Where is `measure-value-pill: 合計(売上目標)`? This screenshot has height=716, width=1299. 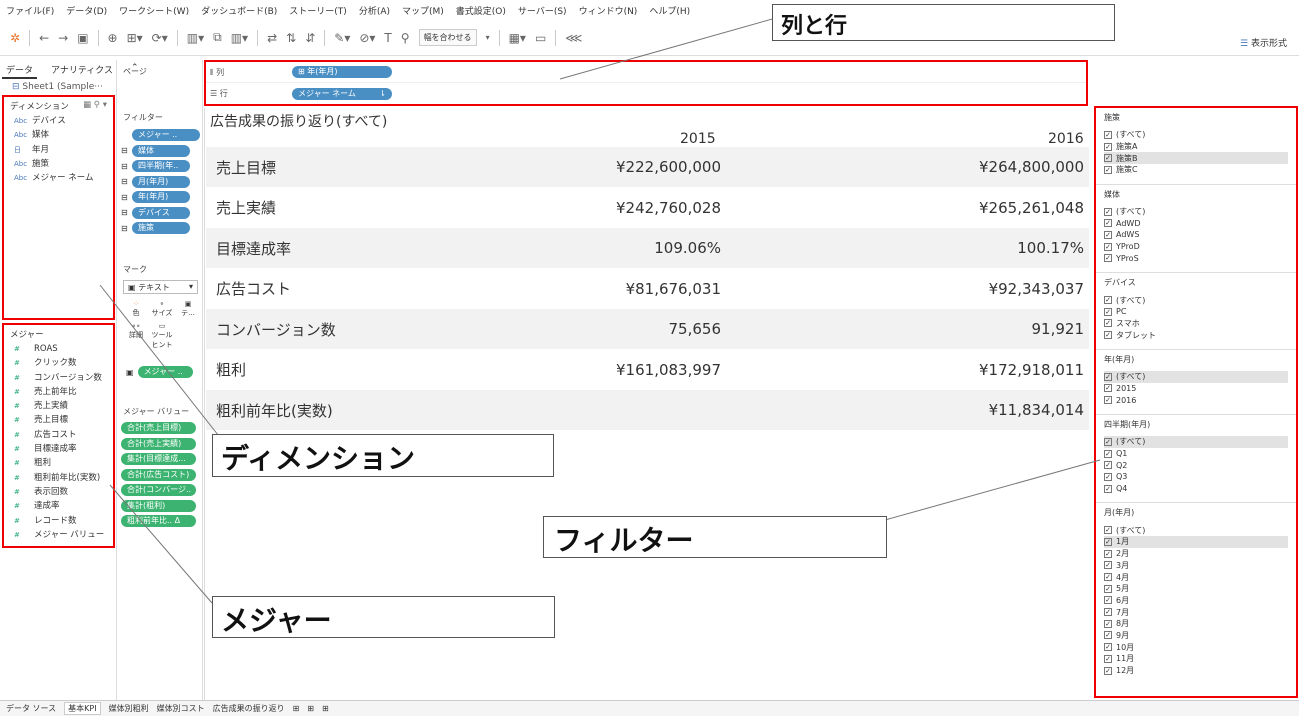 measure-value-pill: 合計(売上目標) is located at coordinates (158, 428).